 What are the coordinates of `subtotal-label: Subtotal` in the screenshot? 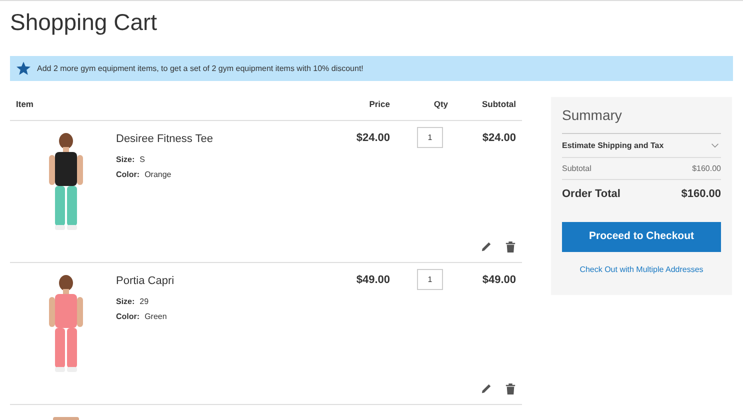 It's located at (577, 168).